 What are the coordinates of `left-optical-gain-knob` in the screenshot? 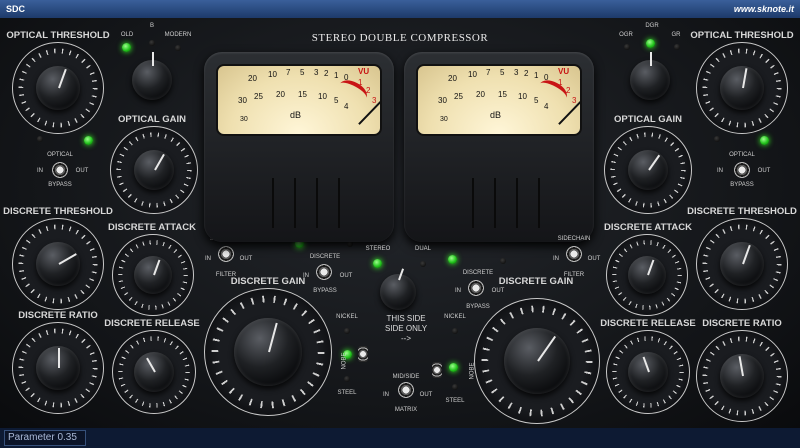 It's located at (154, 170).